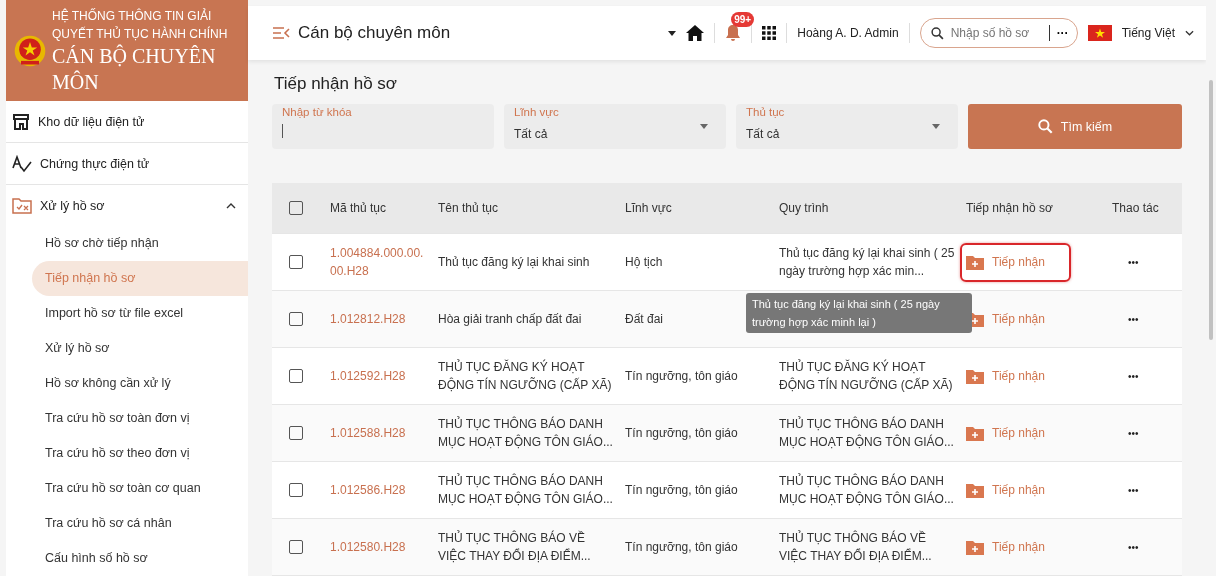 This screenshot has height=576, width=1216. What do you see at coordinates (336, 84) in the screenshot?
I see `page-title: Tiếp nhận hồ sơ` at bounding box center [336, 84].